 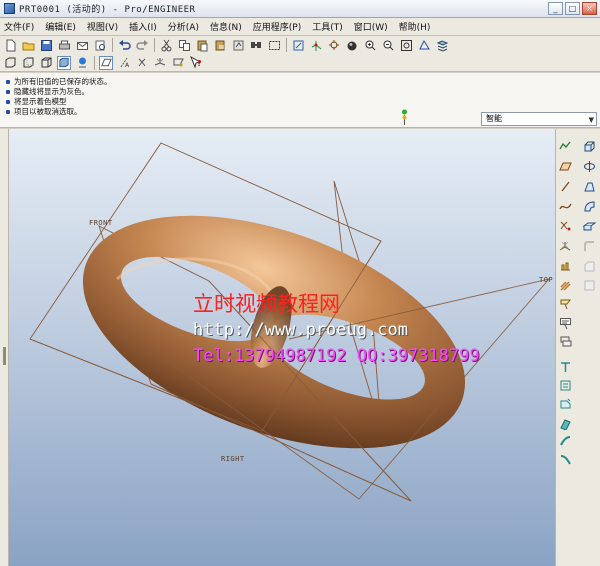 What do you see at coordinates (565, 166) in the screenshot?
I see `plane-icon` at bounding box center [565, 166].